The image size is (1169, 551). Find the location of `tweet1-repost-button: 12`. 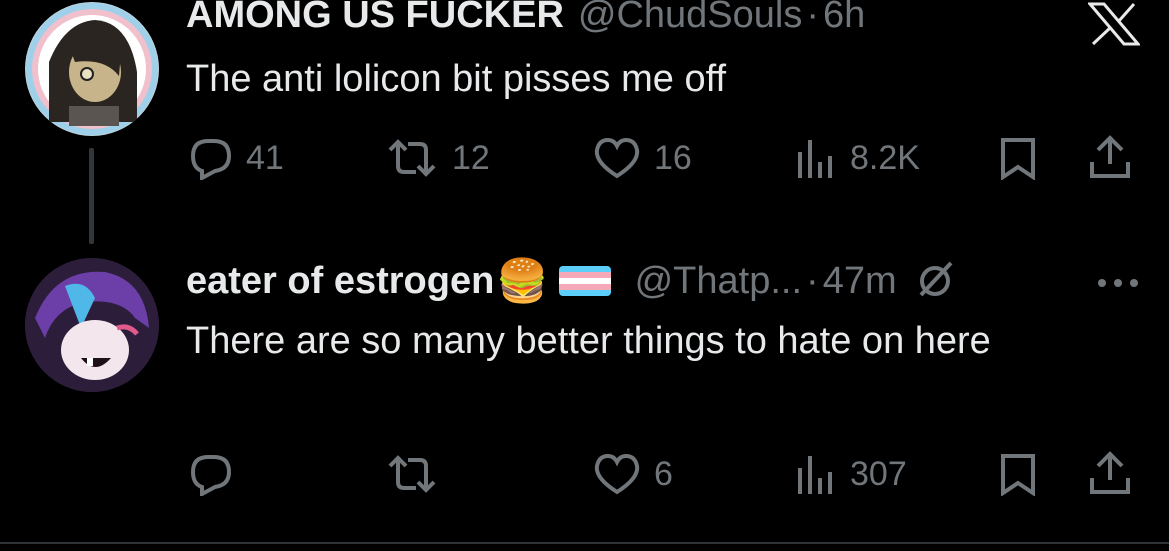

tweet1-repost-button: 12 is located at coordinates (437, 158).